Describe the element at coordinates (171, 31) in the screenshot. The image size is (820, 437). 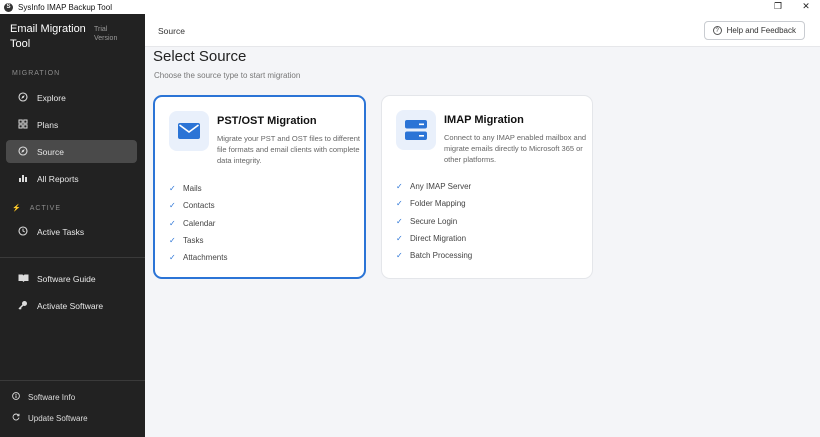
I see `breadcrumb: Source` at that location.